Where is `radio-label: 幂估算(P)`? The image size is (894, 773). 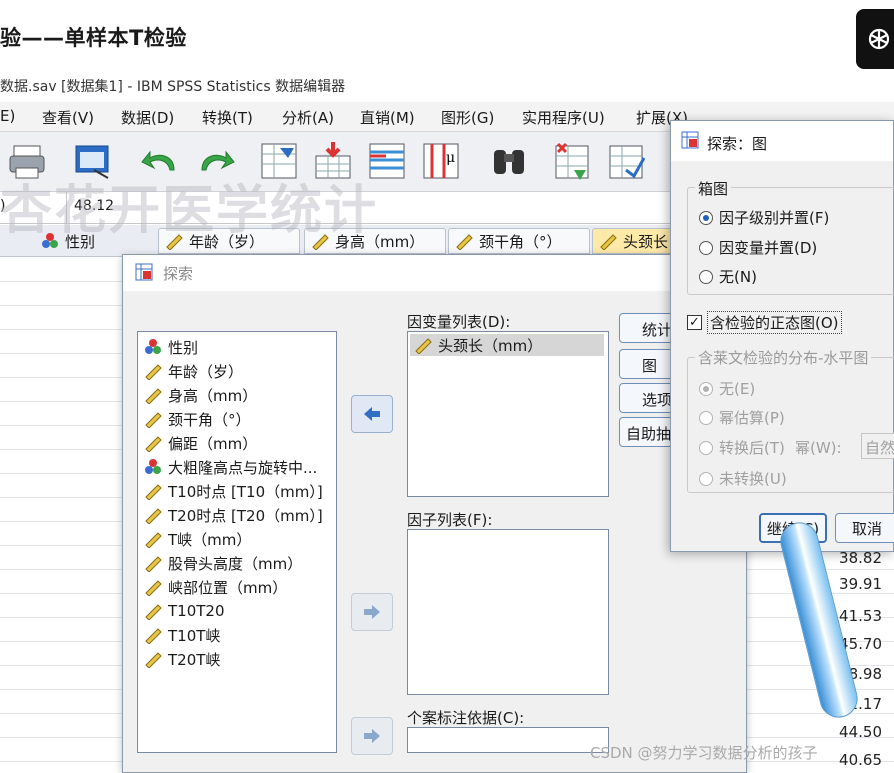 radio-label: 幂估算(P) is located at coordinates (752, 418).